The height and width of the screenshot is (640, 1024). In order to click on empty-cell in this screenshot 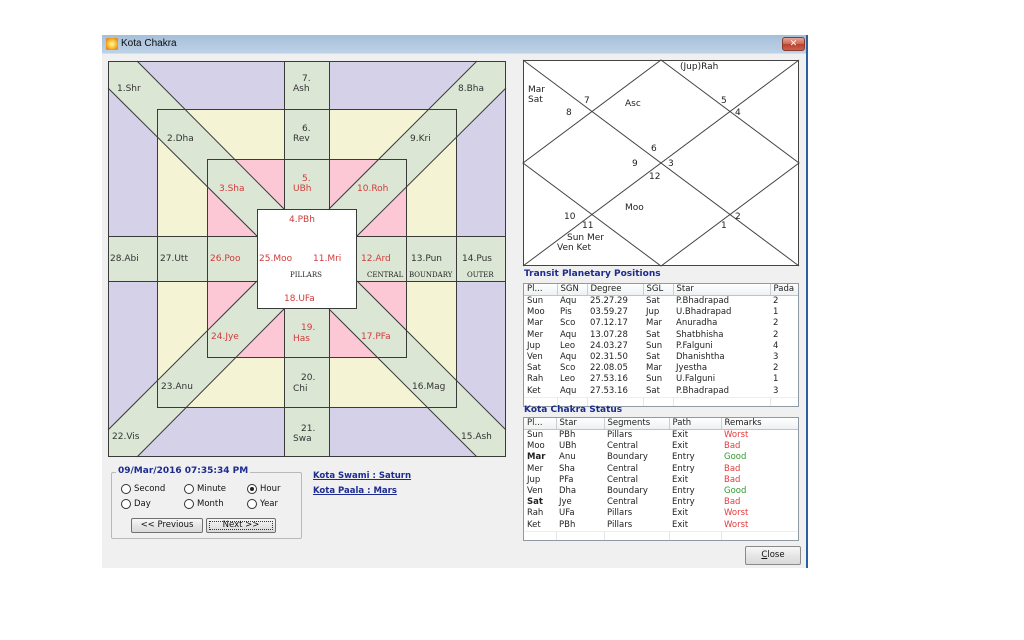, I will do `click(784, 401)`.